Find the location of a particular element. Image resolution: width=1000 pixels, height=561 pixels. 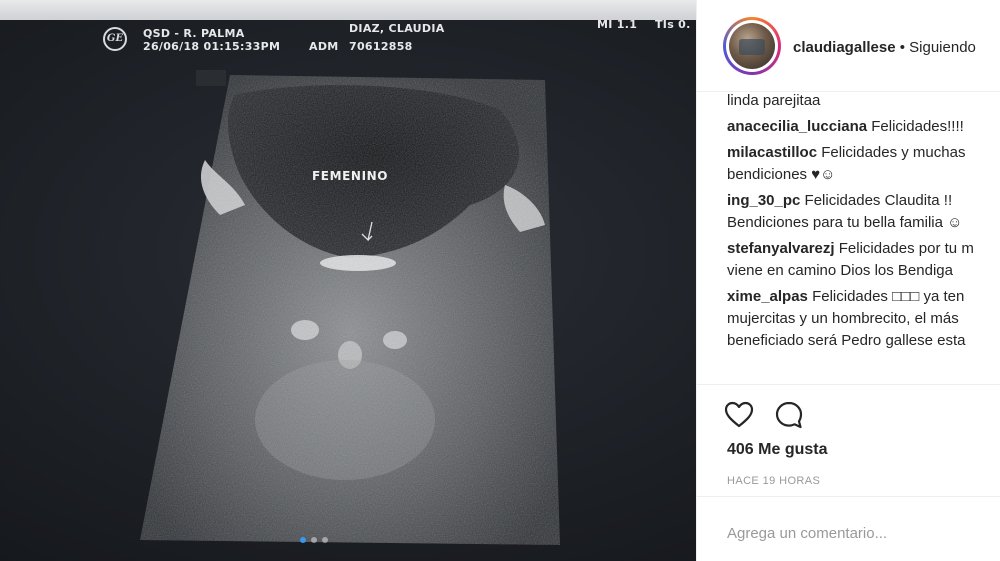

scan-patient: DIAZ, CLAUDIA is located at coordinates (397, 28).